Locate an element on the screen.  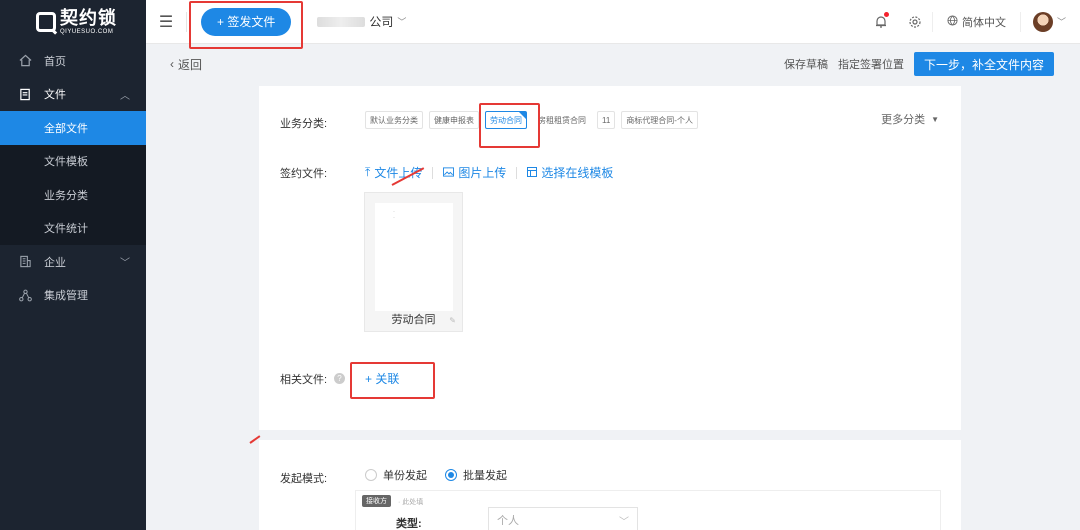
sidebar-item-label: 企业 is located at coordinates (55, 262).